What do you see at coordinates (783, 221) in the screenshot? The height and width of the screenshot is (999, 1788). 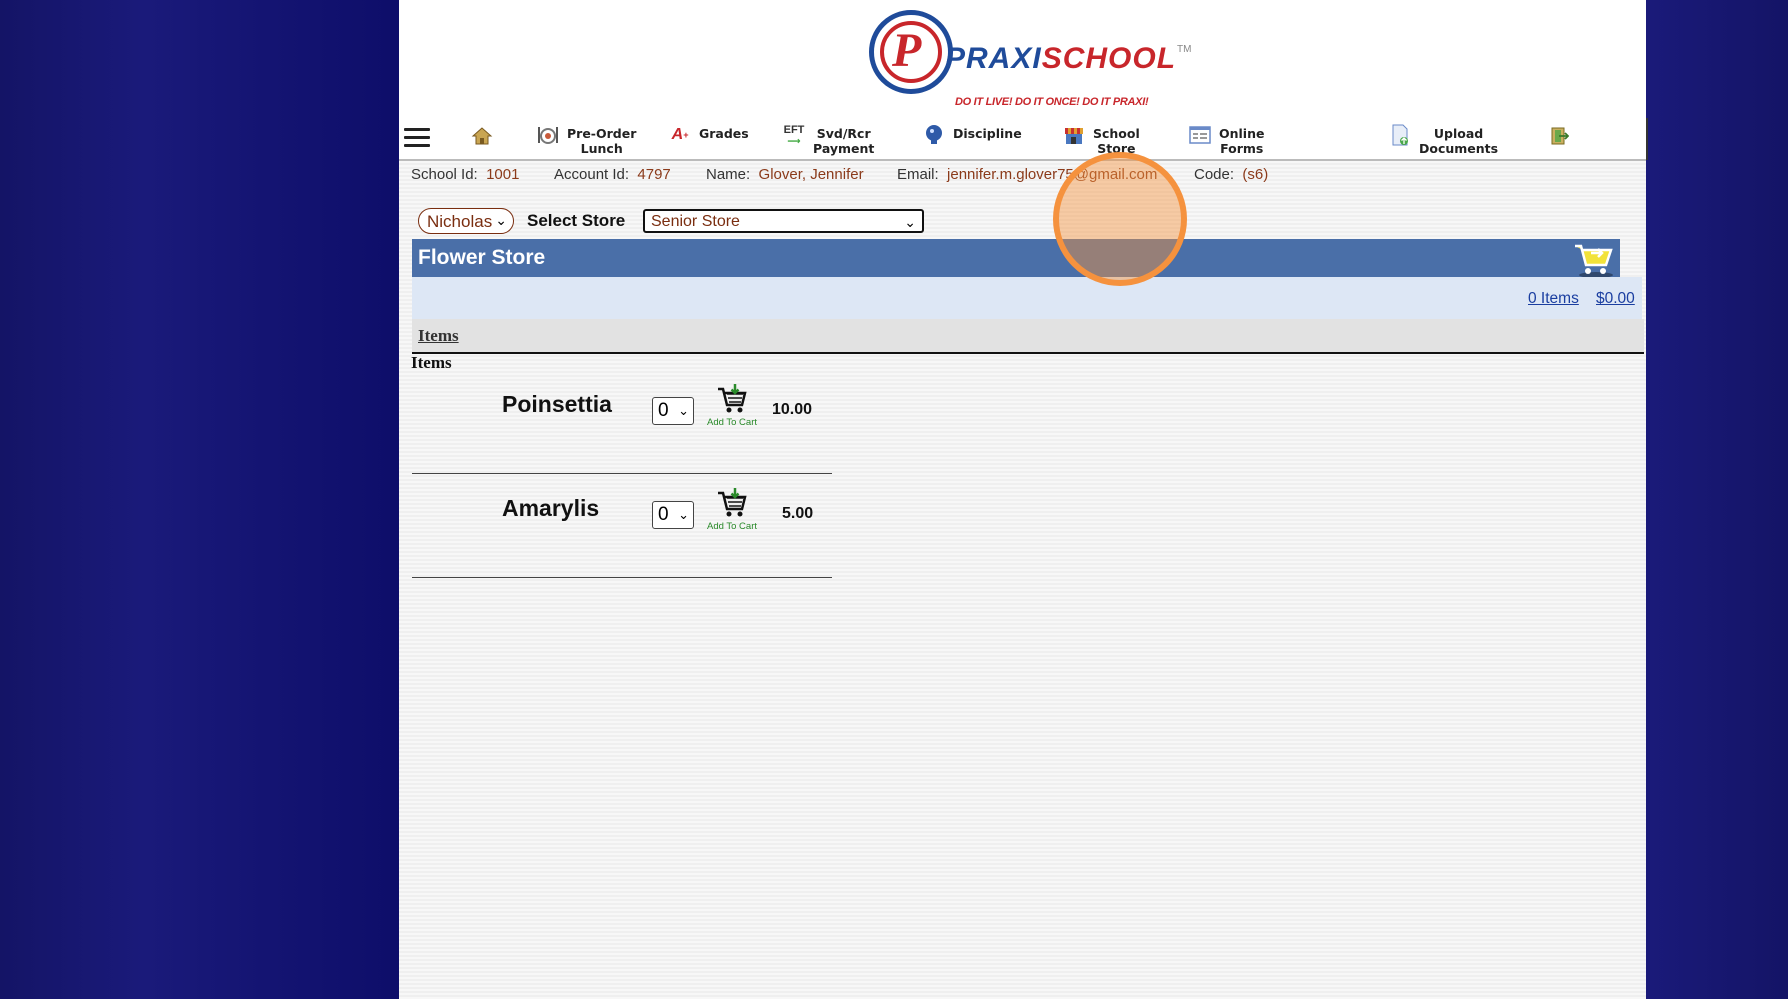 I see `store-select: Senior Store ⌄` at bounding box center [783, 221].